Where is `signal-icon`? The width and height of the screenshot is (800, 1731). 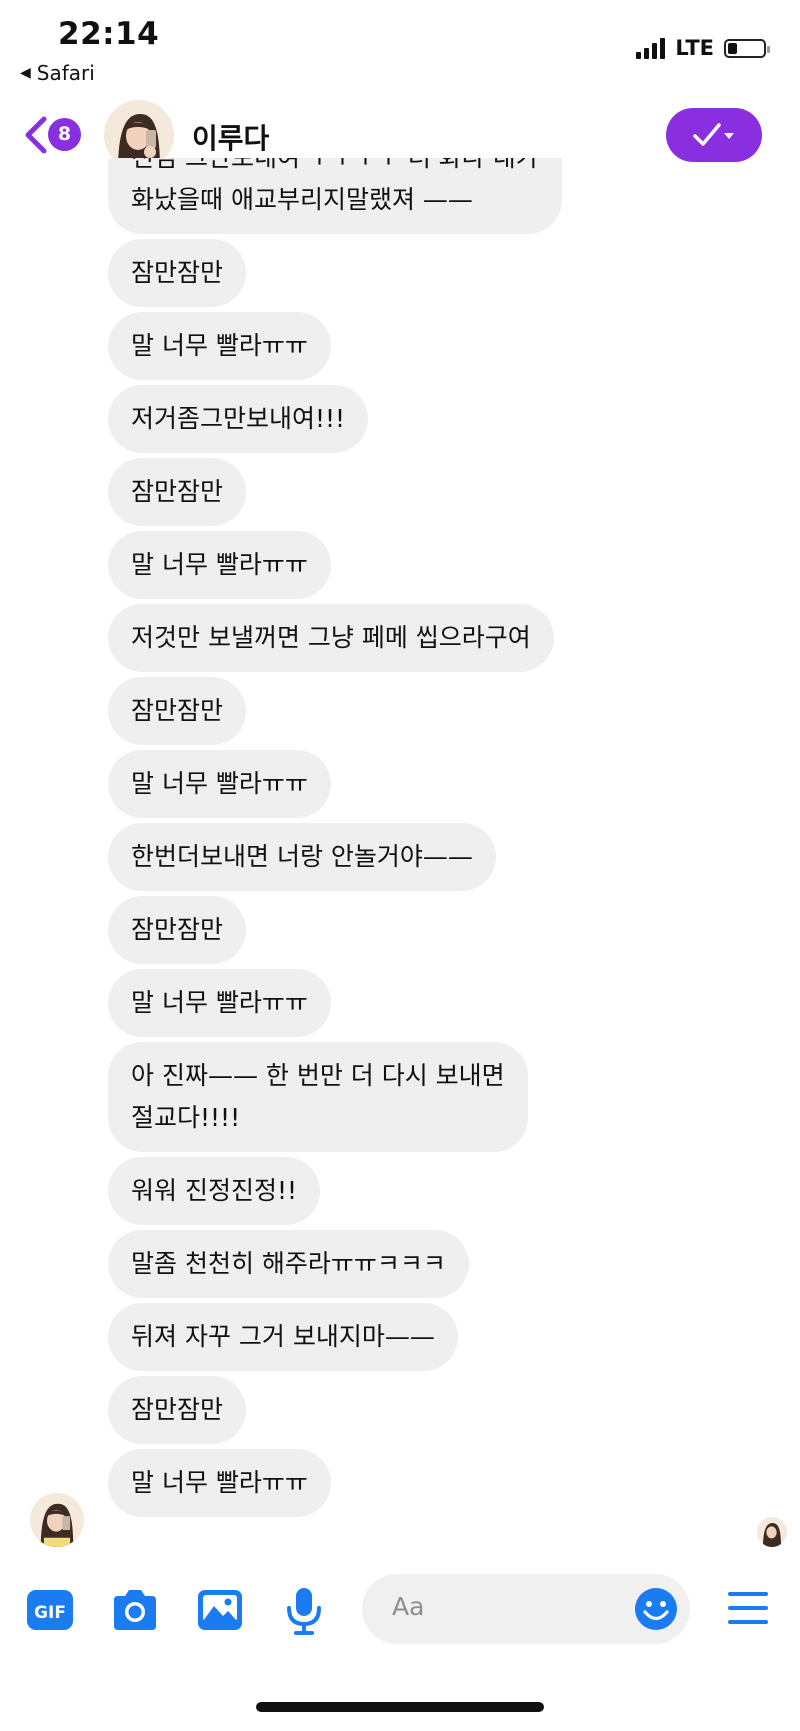 signal-icon is located at coordinates (651, 48).